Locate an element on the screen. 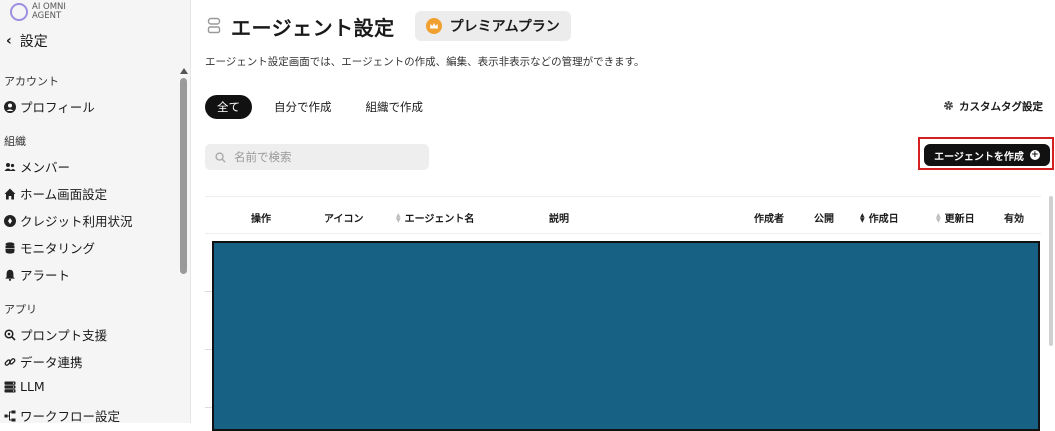 The height and width of the screenshot is (431, 1055). column-header-created-date: ▲ ▼ 作成日 is located at coordinates (879, 217).